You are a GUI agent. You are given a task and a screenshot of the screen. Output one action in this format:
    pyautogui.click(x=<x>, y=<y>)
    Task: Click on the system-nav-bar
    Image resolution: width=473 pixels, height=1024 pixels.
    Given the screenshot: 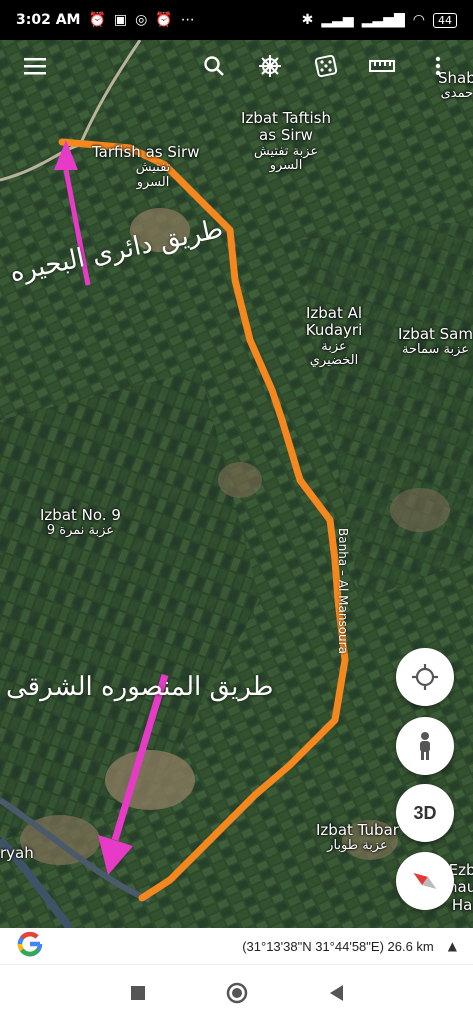 What is the action you would take?
    pyautogui.click(x=236, y=994)
    